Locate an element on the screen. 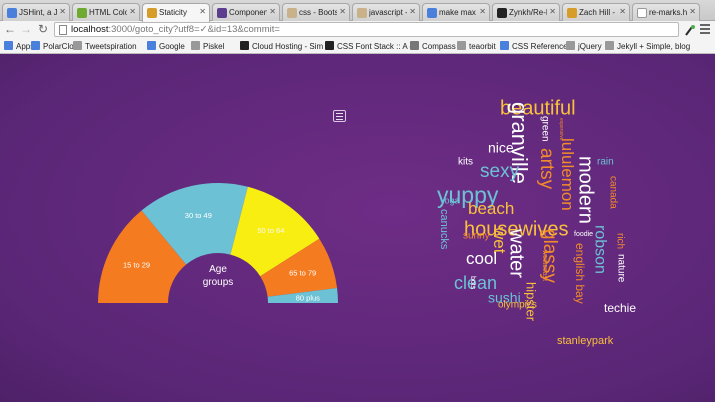 The image size is (715, 402). tab-label: Zach Hill - Ju is located at coordinates (598, 12).